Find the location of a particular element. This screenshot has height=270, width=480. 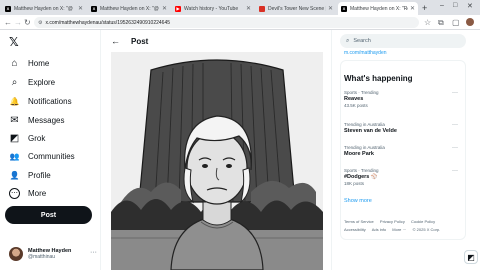

mail-icon: ✉ is located at coordinates (14, 120).